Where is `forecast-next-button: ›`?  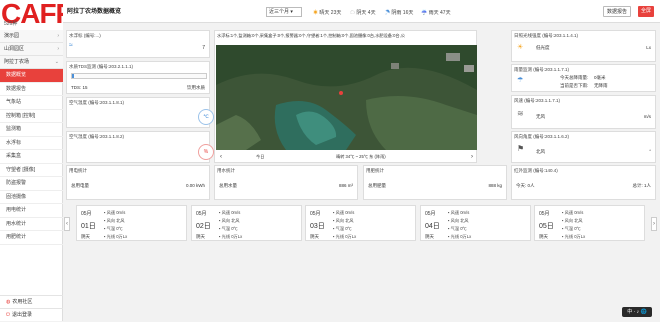 forecast-next-button: › is located at coordinates (654, 224).